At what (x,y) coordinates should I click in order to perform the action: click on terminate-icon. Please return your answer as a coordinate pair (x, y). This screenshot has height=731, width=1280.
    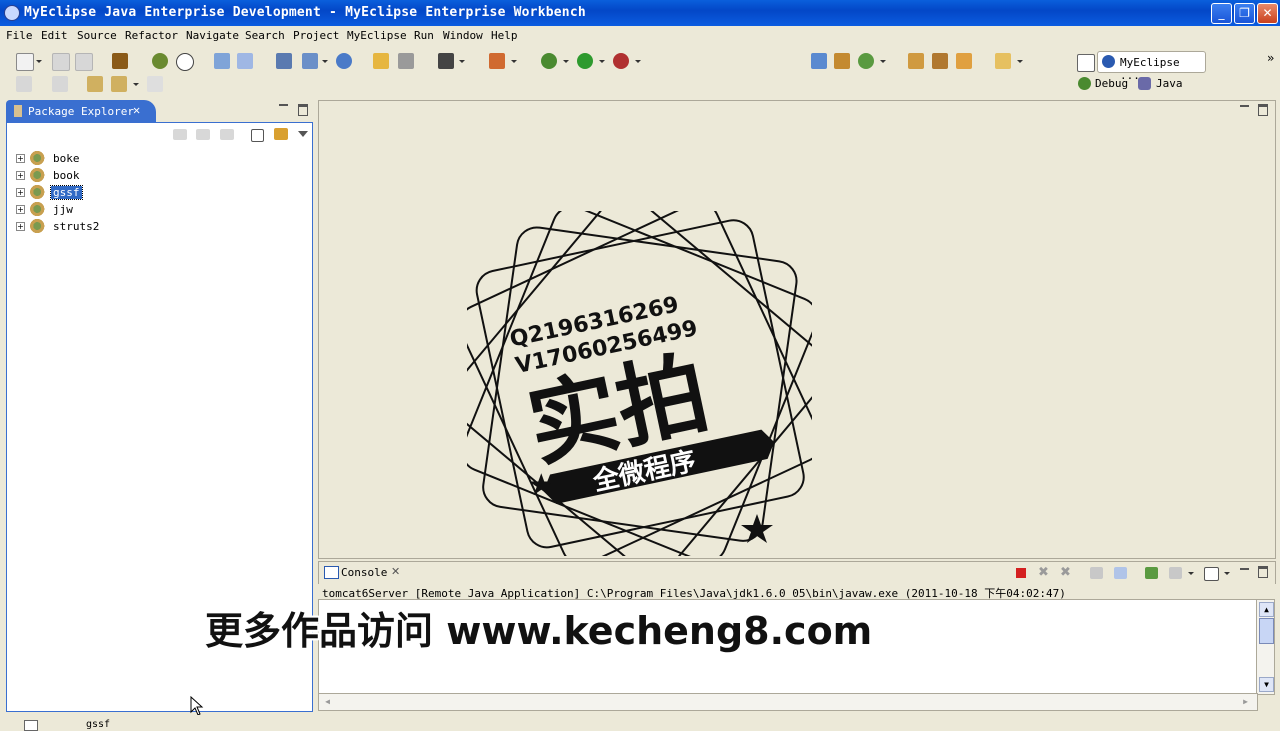
    Looking at the image, I should click on (1021, 573).